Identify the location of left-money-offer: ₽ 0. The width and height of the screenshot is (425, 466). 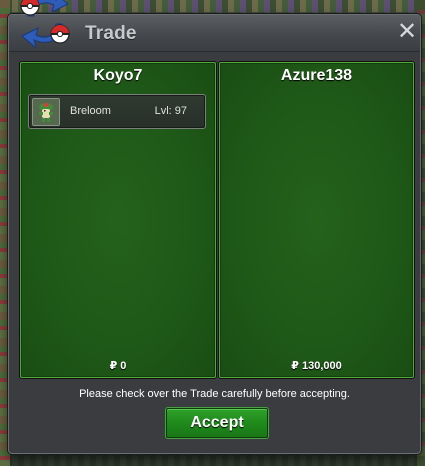
(118, 366).